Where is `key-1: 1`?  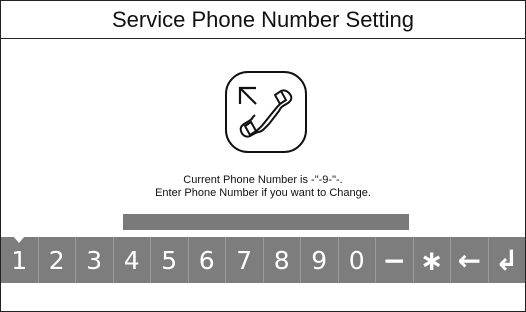
key-1: 1 is located at coordinates (20, 259).